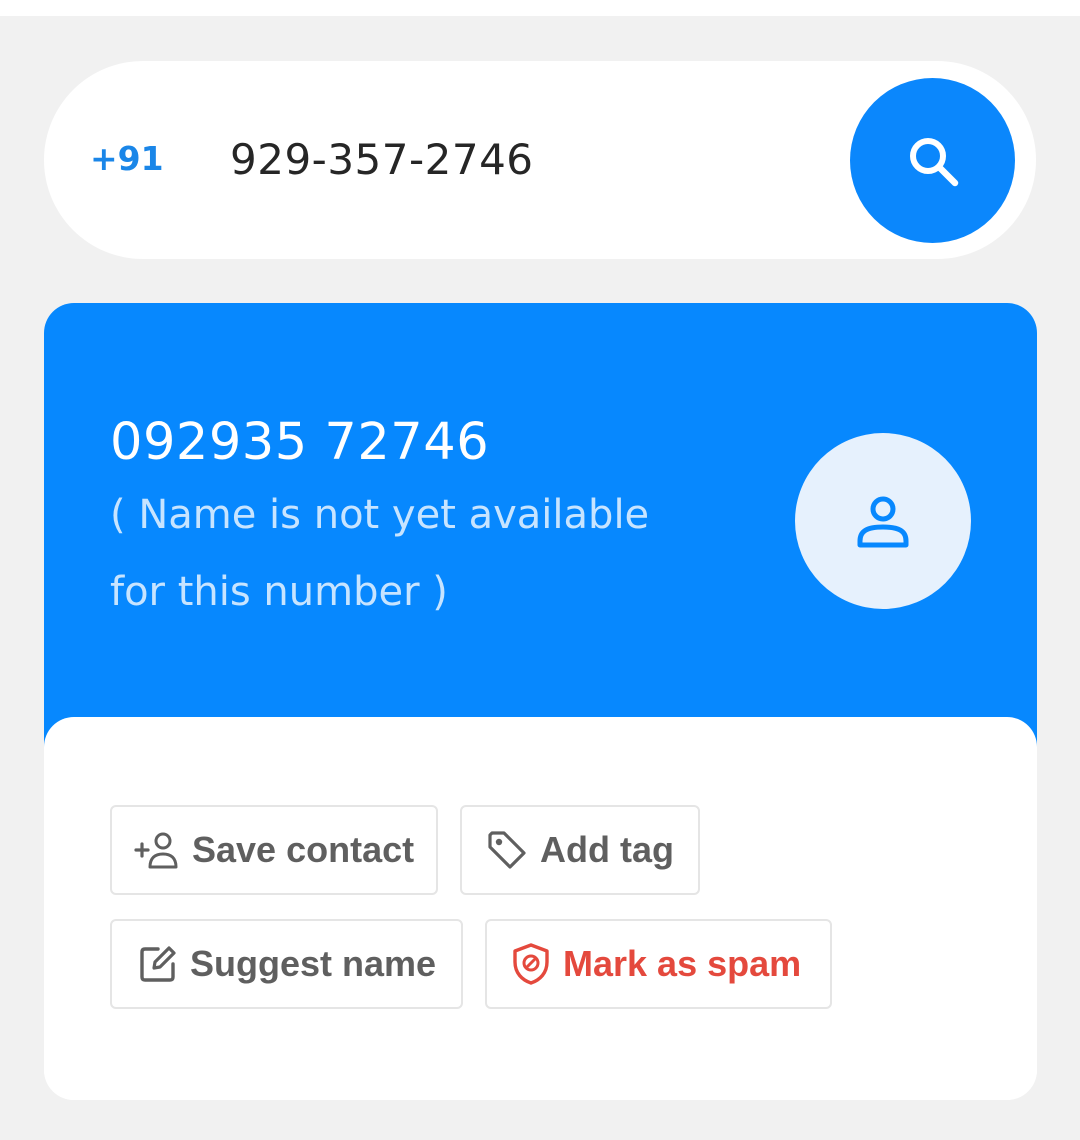 Image resolution: width=1080 pixels, height=1140 pixels. Describe the element at coordinates (303, 849) in the screenshot. I see `save-contact-label: Save contact` at that location.